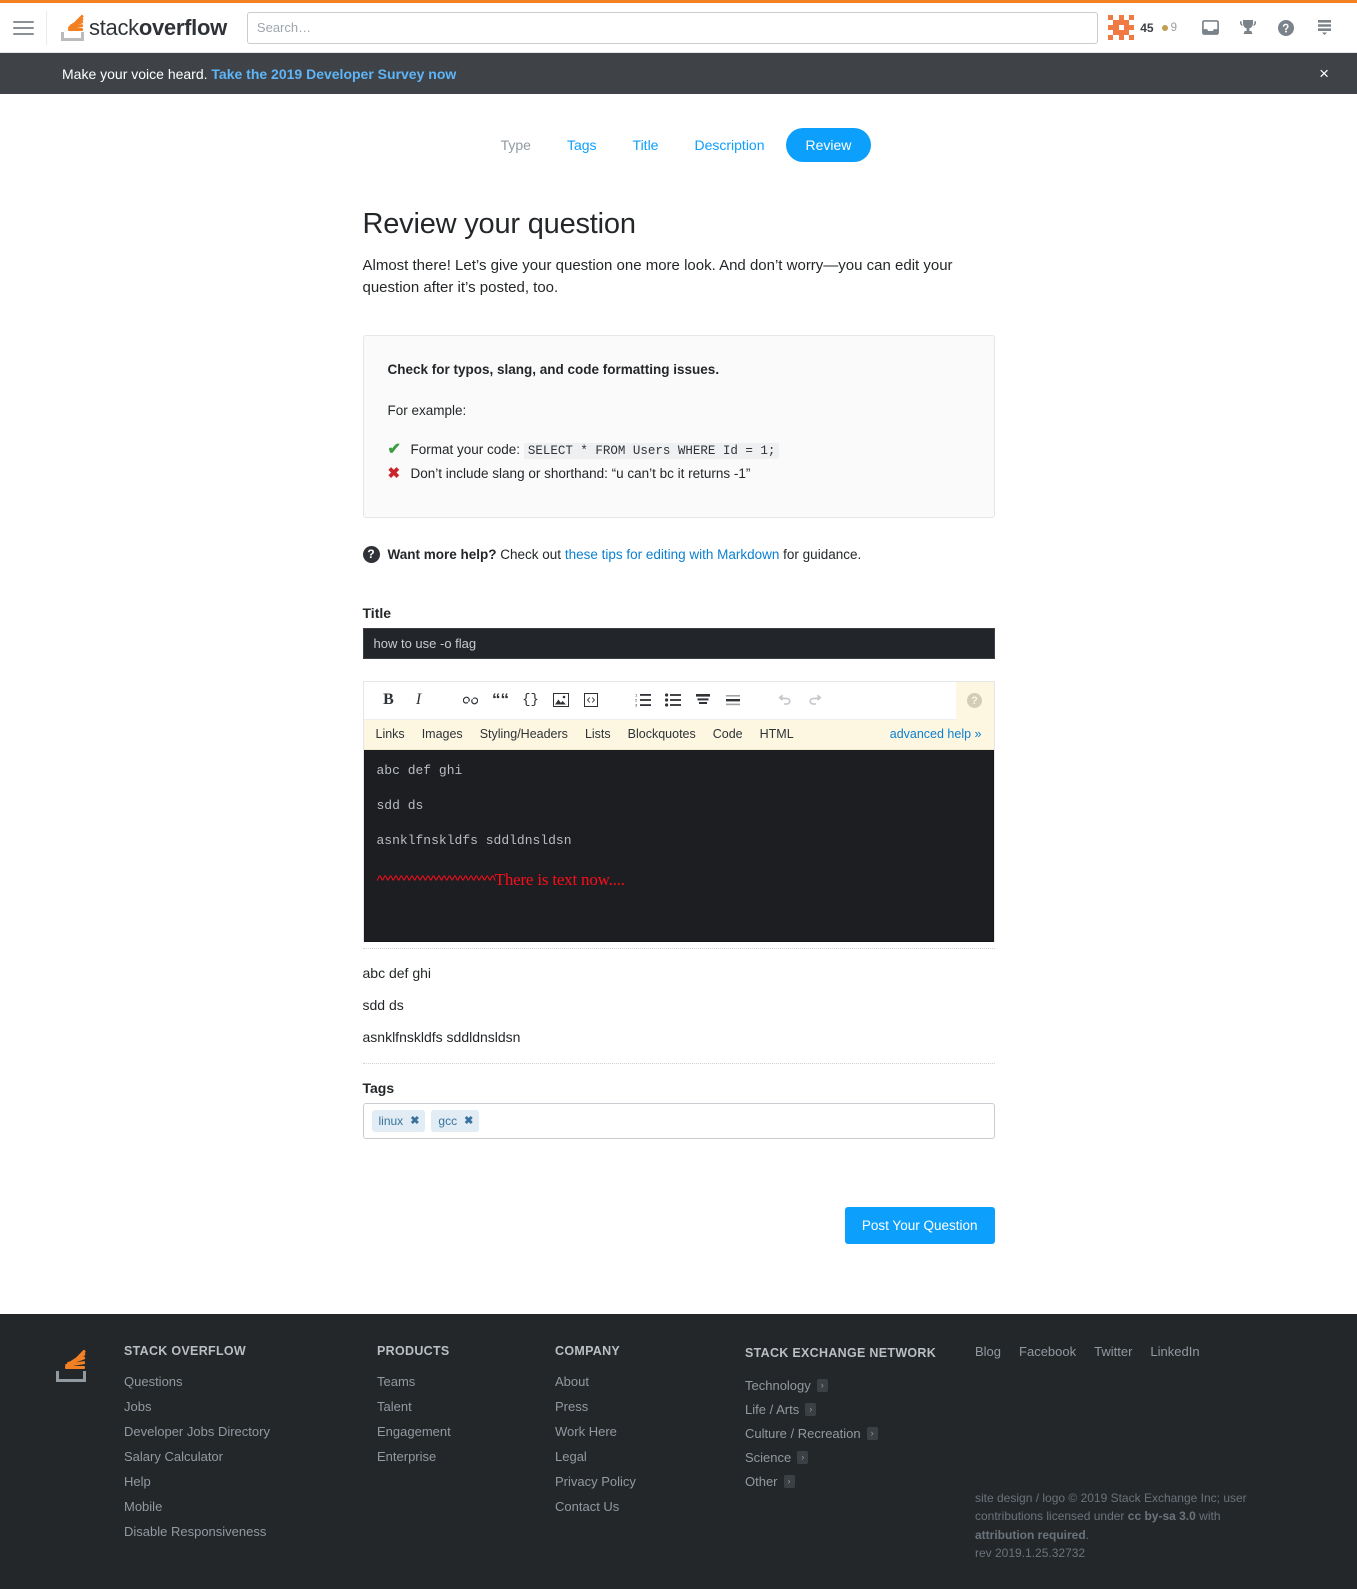 Image resolution: width=1357 pixels, height=1589 pixels. What do you see at coordinates (651, 450) in the screenshot?
I see `tip-code-sample: SELECT * FROM Users WHERE Id = 1;` at bounding box center [651, 450].